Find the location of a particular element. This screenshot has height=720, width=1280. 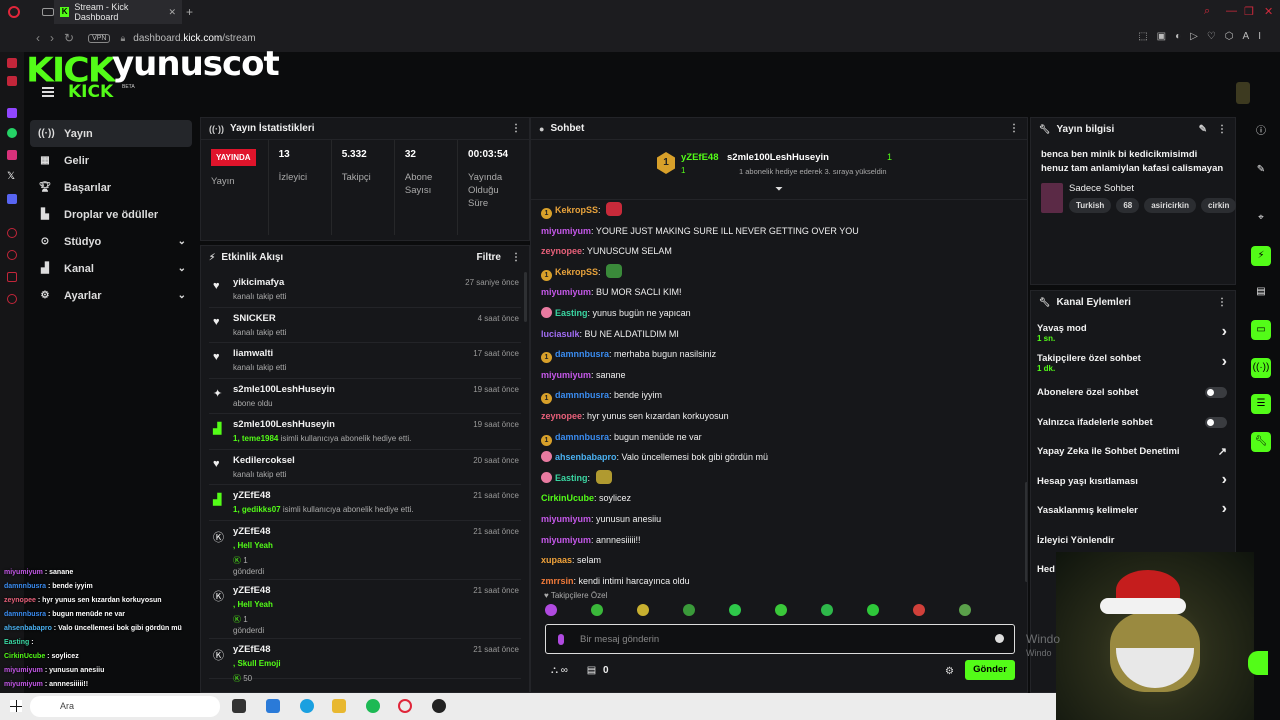

whatsapp-icon is located at coordinates (12, 133).